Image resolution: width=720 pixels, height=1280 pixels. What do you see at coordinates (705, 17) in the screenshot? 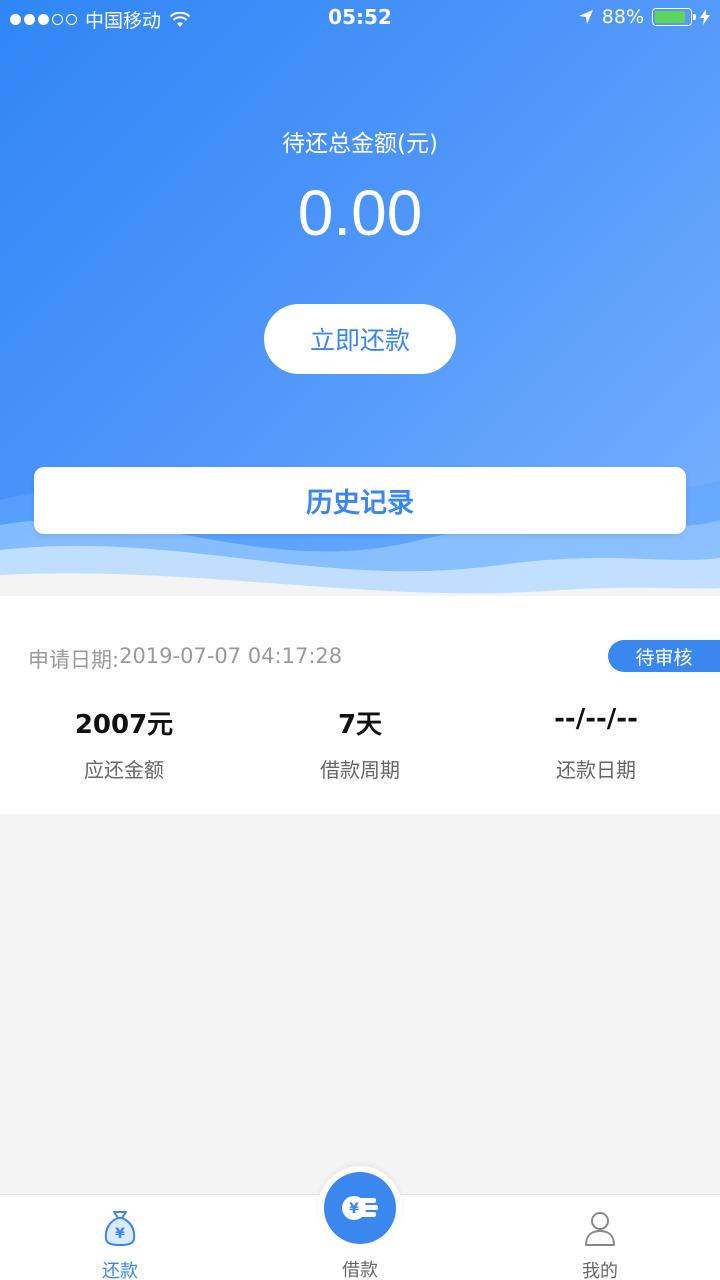
I see `charging-icon` at bounding box center [705, 17].